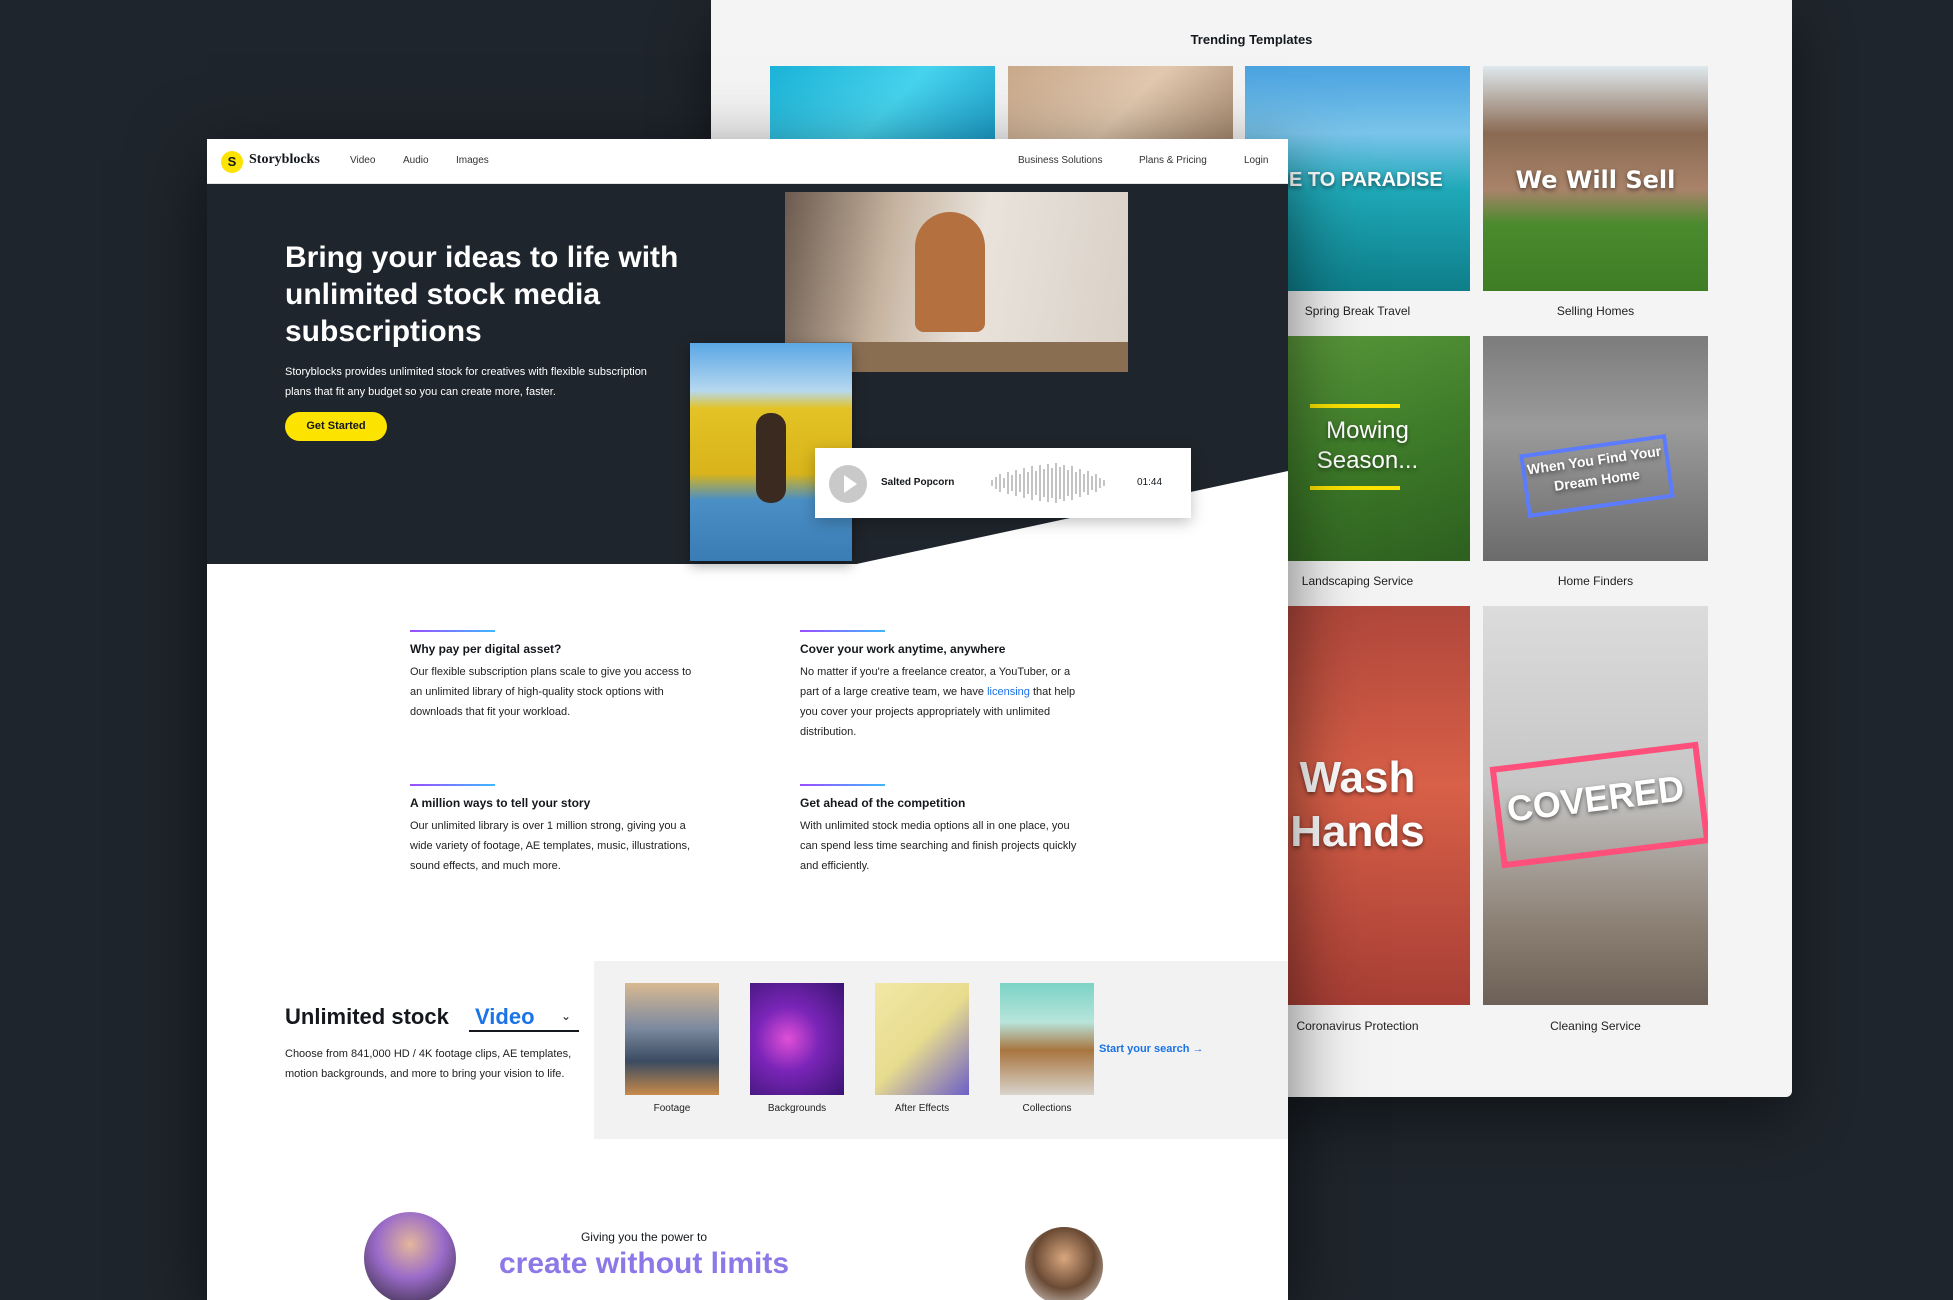 The image size is (1953, 1300). Describe the element at coordinates (1256, 160) in the screenshot. I see `nav-link-login: Login` at that location.